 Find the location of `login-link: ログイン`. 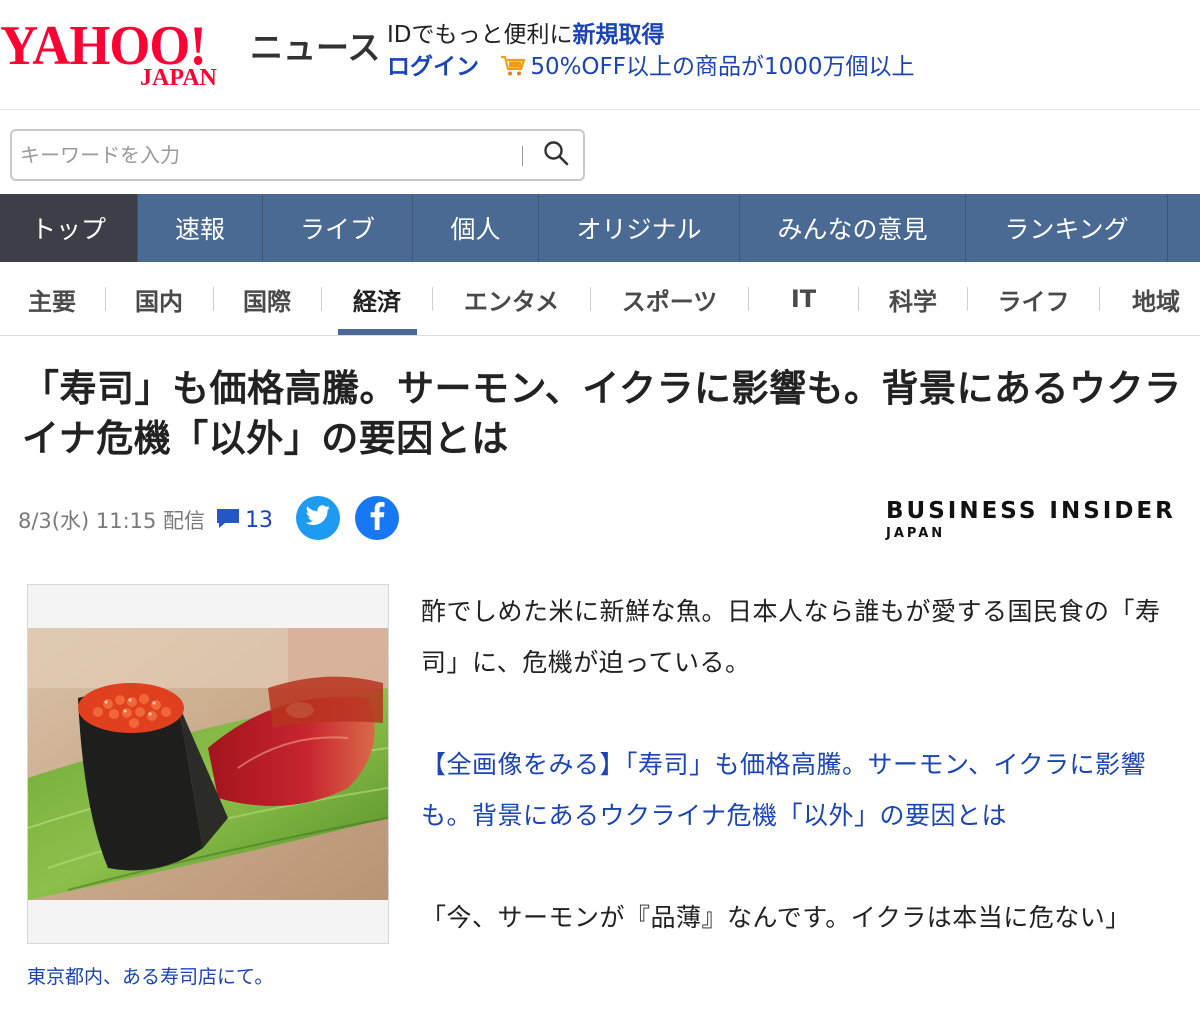

login-link: ログイン is located at coordinates (433, 67).